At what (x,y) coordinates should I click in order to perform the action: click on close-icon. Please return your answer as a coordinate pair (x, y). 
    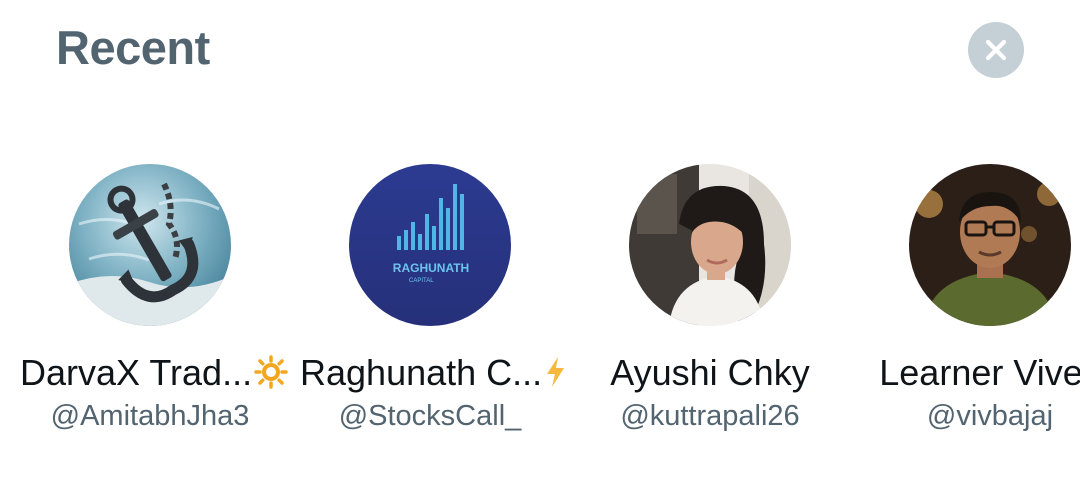
    Looking at the image, I should click on (996, 50).